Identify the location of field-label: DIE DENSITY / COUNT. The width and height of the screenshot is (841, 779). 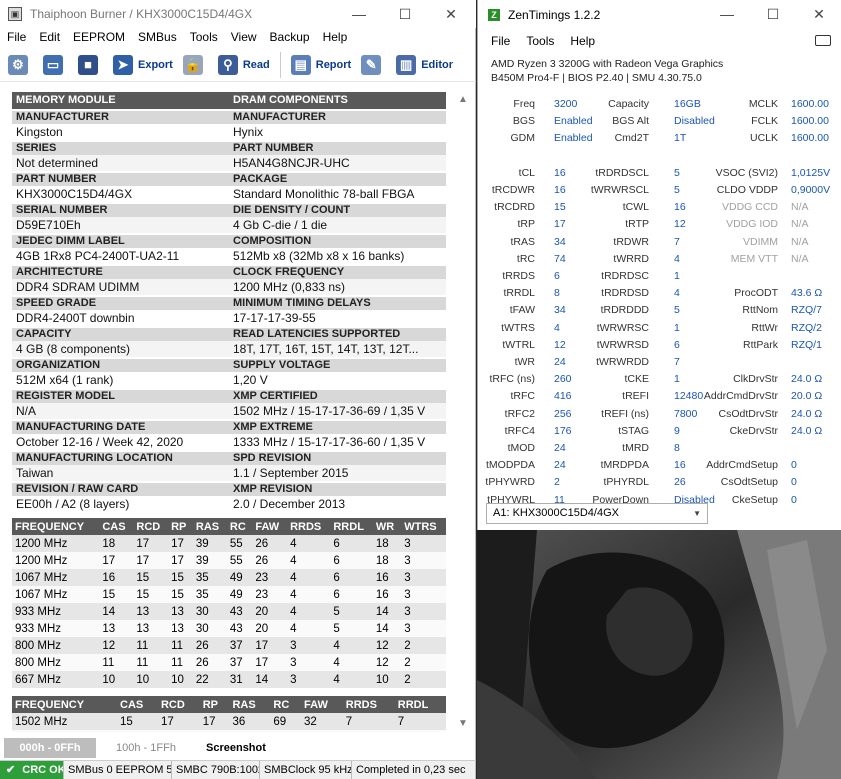
(337, 210).